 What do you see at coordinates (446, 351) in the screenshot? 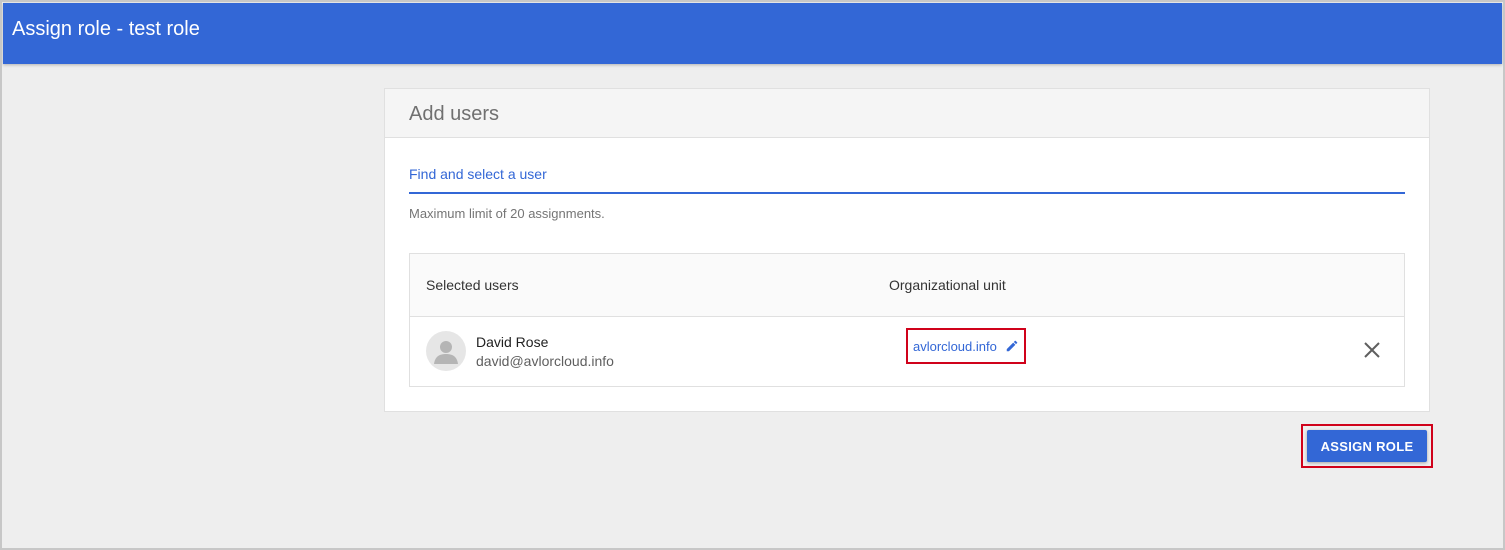
I see `user-avatar-icon` at bounding box center [446, 351].